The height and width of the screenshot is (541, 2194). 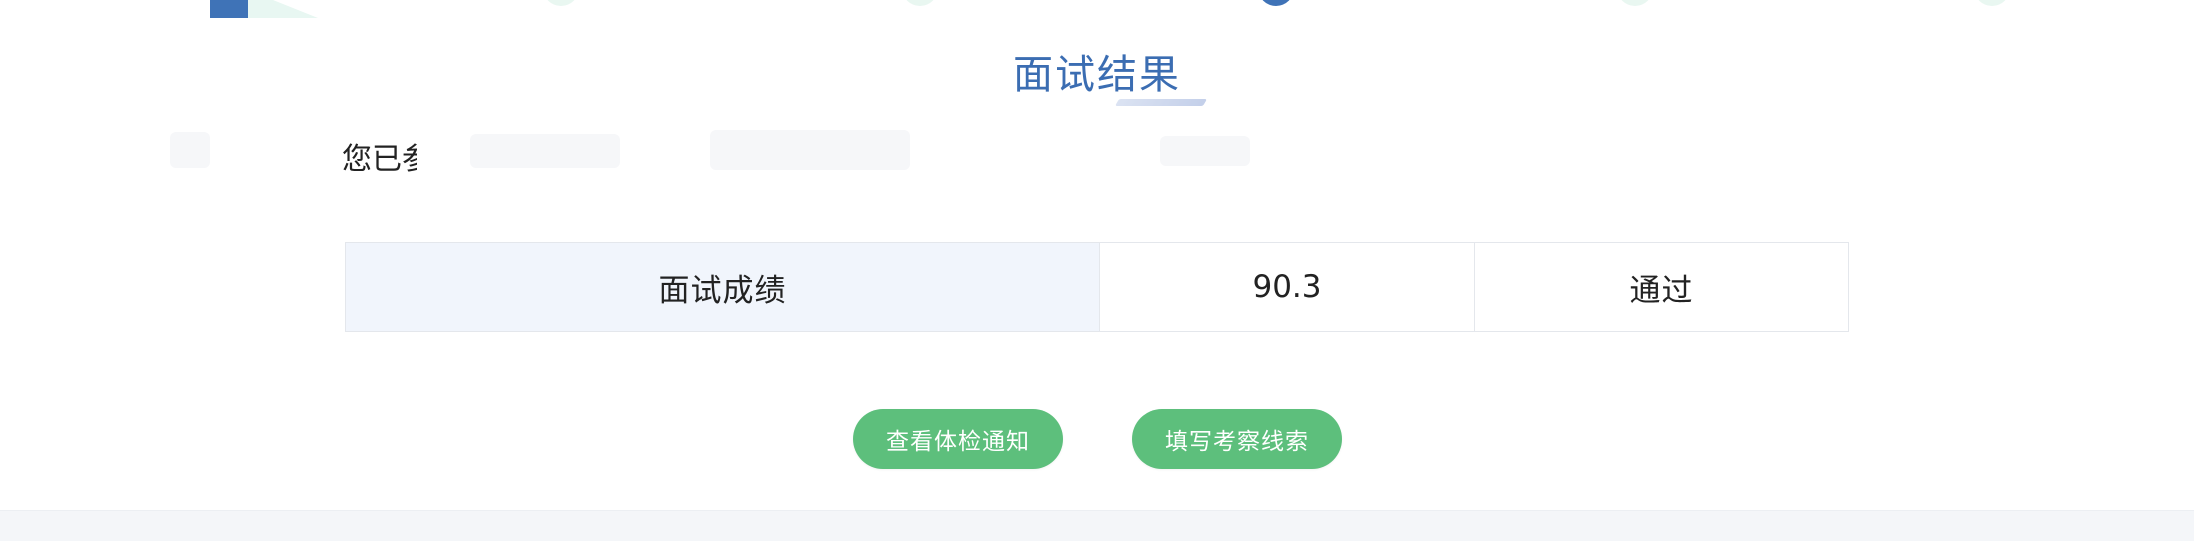 What do you see at coordinates (1276, 3) in the screenshot?
I see `step-dot-active-icon` at bounding box center [1276, 3].